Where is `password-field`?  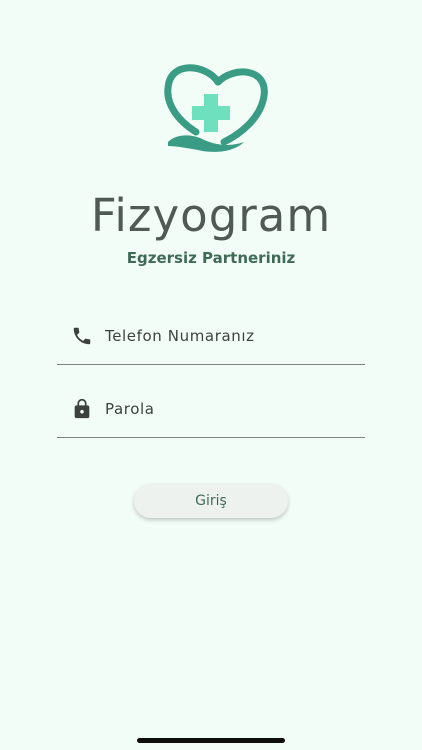
password-field is located at coordinates (211, 415).